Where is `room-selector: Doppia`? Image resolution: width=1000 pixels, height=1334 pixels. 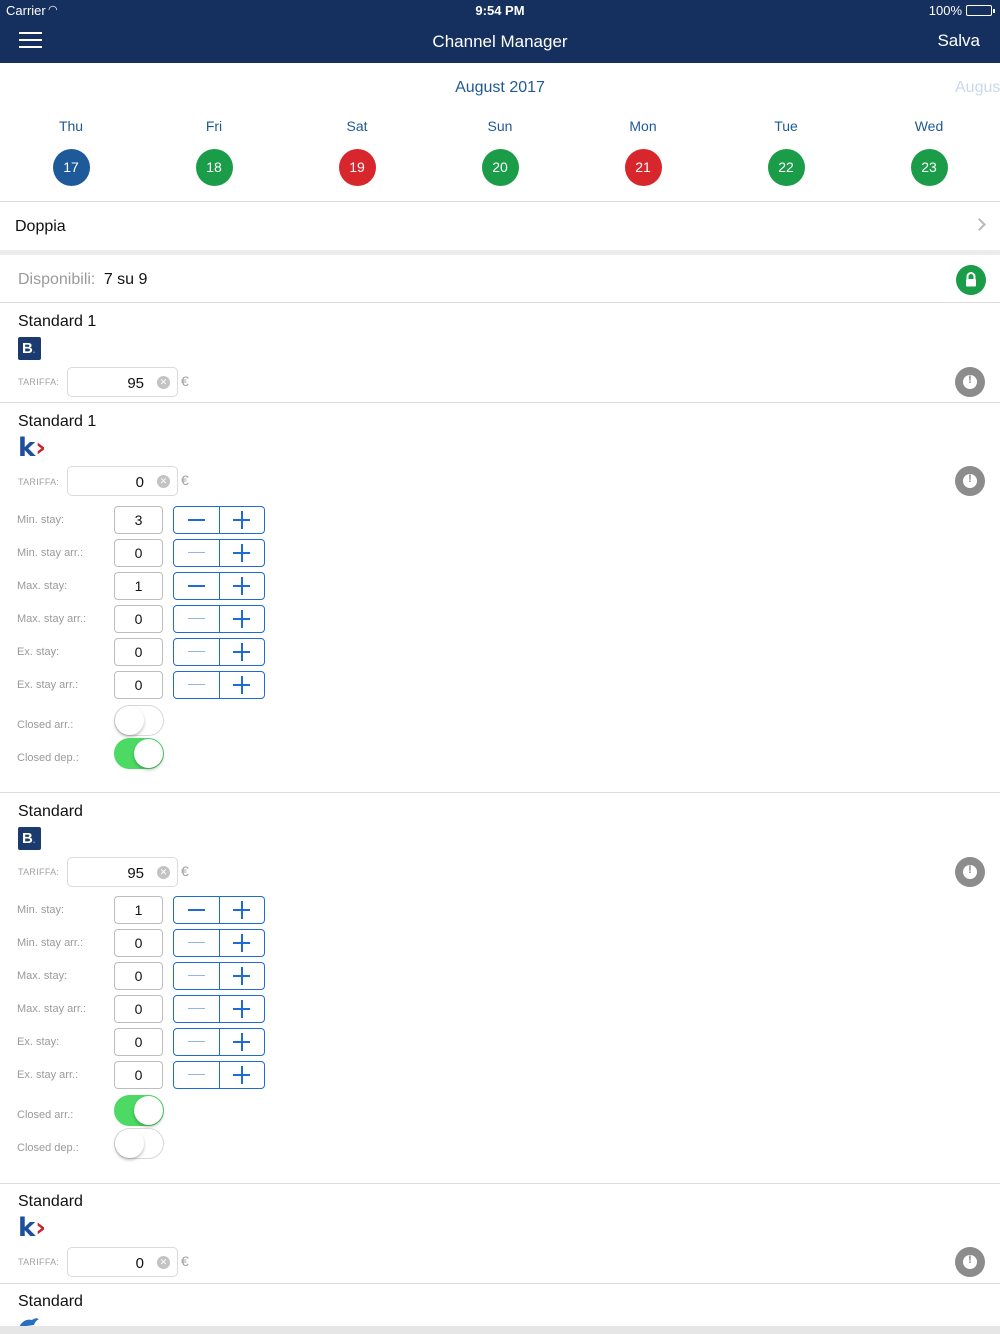
room-selector: Doppia is located at coordinates (500, 226).